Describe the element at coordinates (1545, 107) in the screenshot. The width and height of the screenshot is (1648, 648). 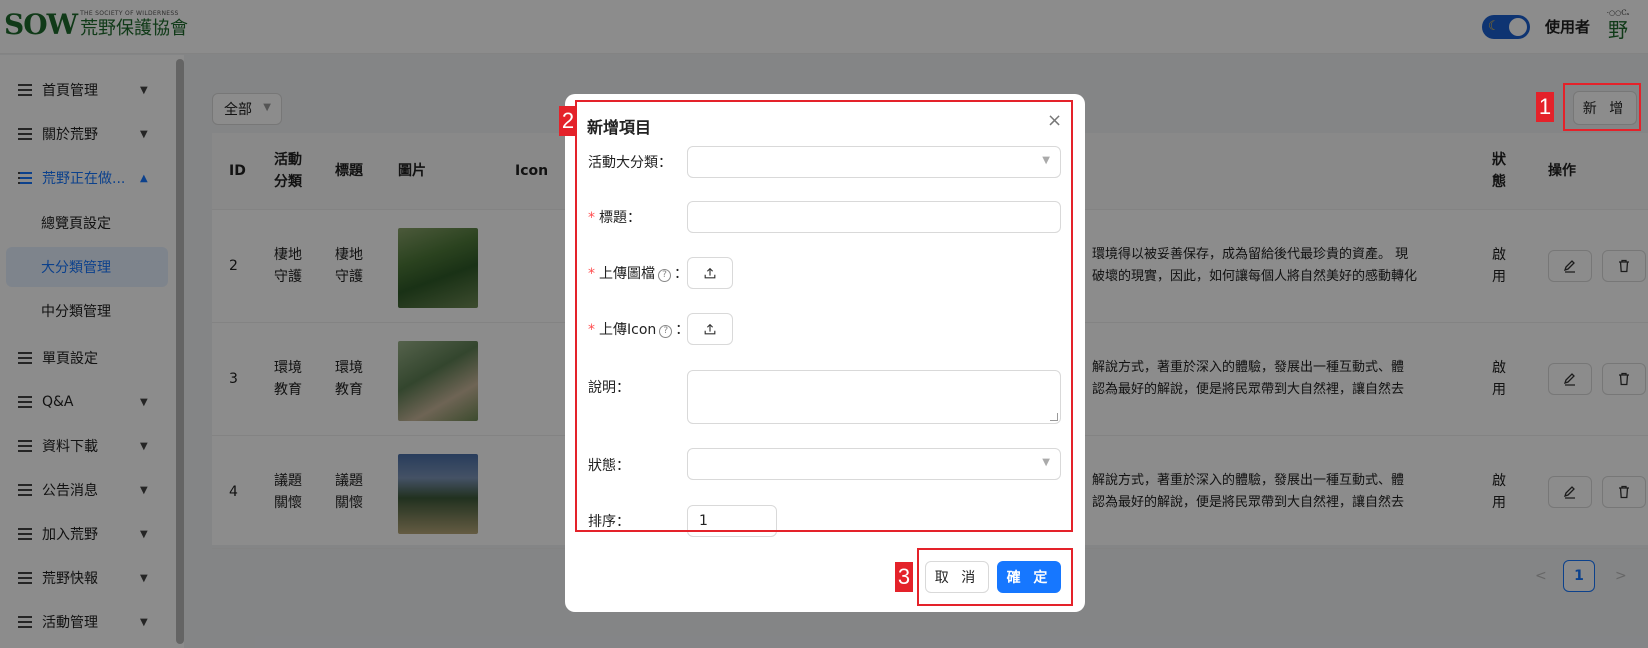
I see `annotation-number: 1` at that location.